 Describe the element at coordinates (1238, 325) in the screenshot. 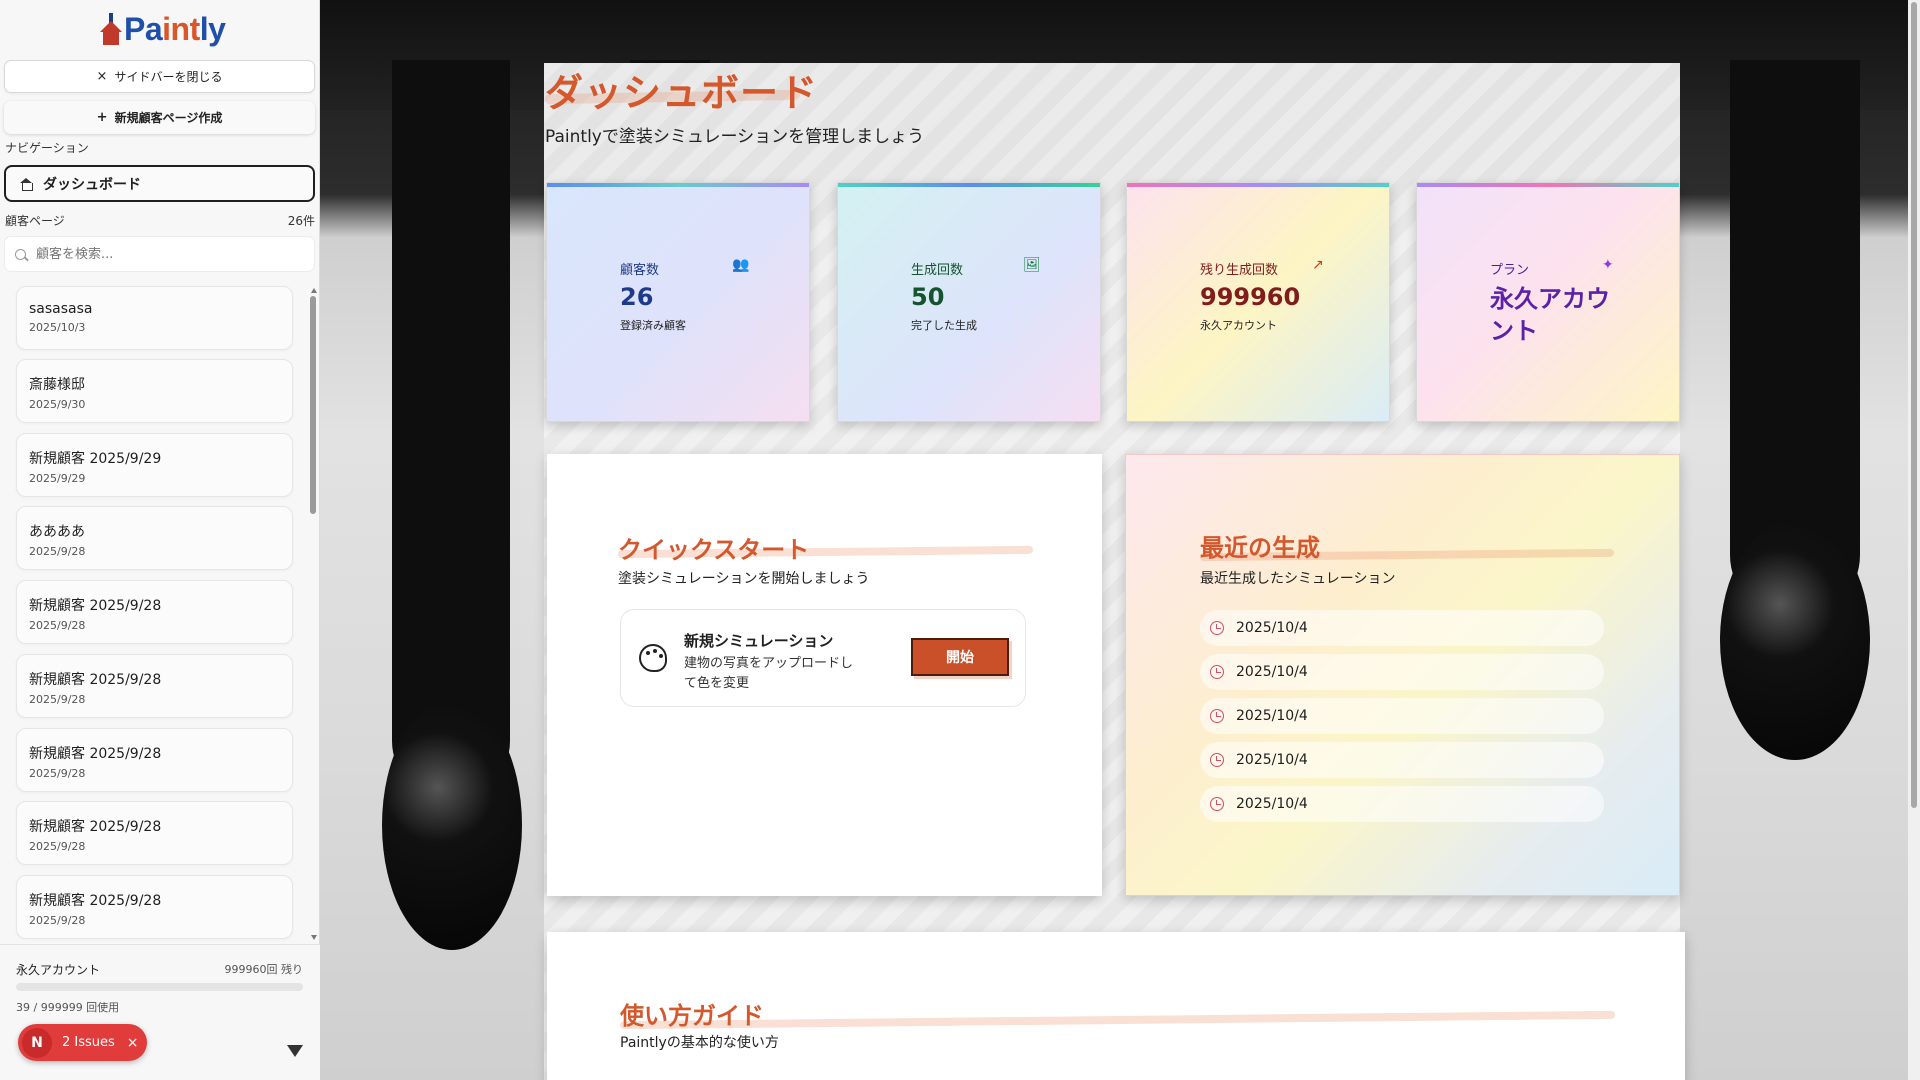

I see `stat-sub: 永久アカウント` at that location.